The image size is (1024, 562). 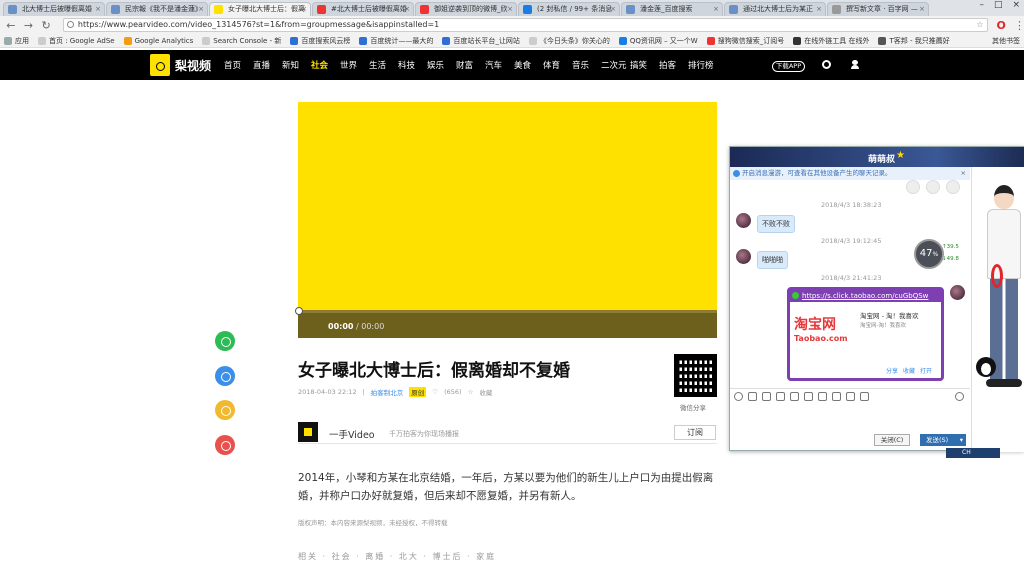 What do you see at coordinates (260, 9) in the screenshot?
I see `browser-tab-active: 女子曝北大博士后：假离 ×` at bounding box center [260, 9].